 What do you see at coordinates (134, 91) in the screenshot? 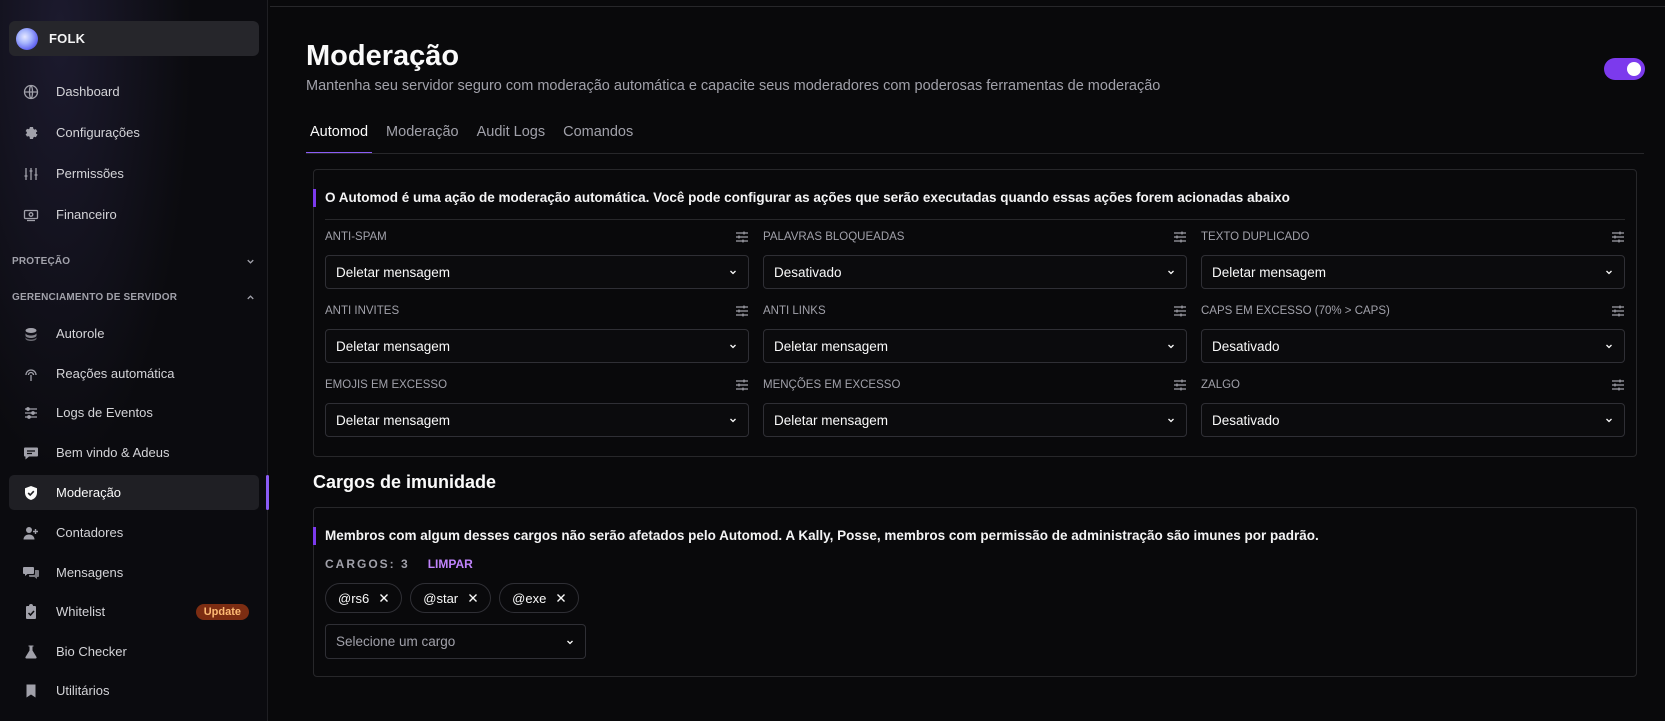
I see `sidebar-item-dashboard: Dashboard` at bounding box center [134, 91].